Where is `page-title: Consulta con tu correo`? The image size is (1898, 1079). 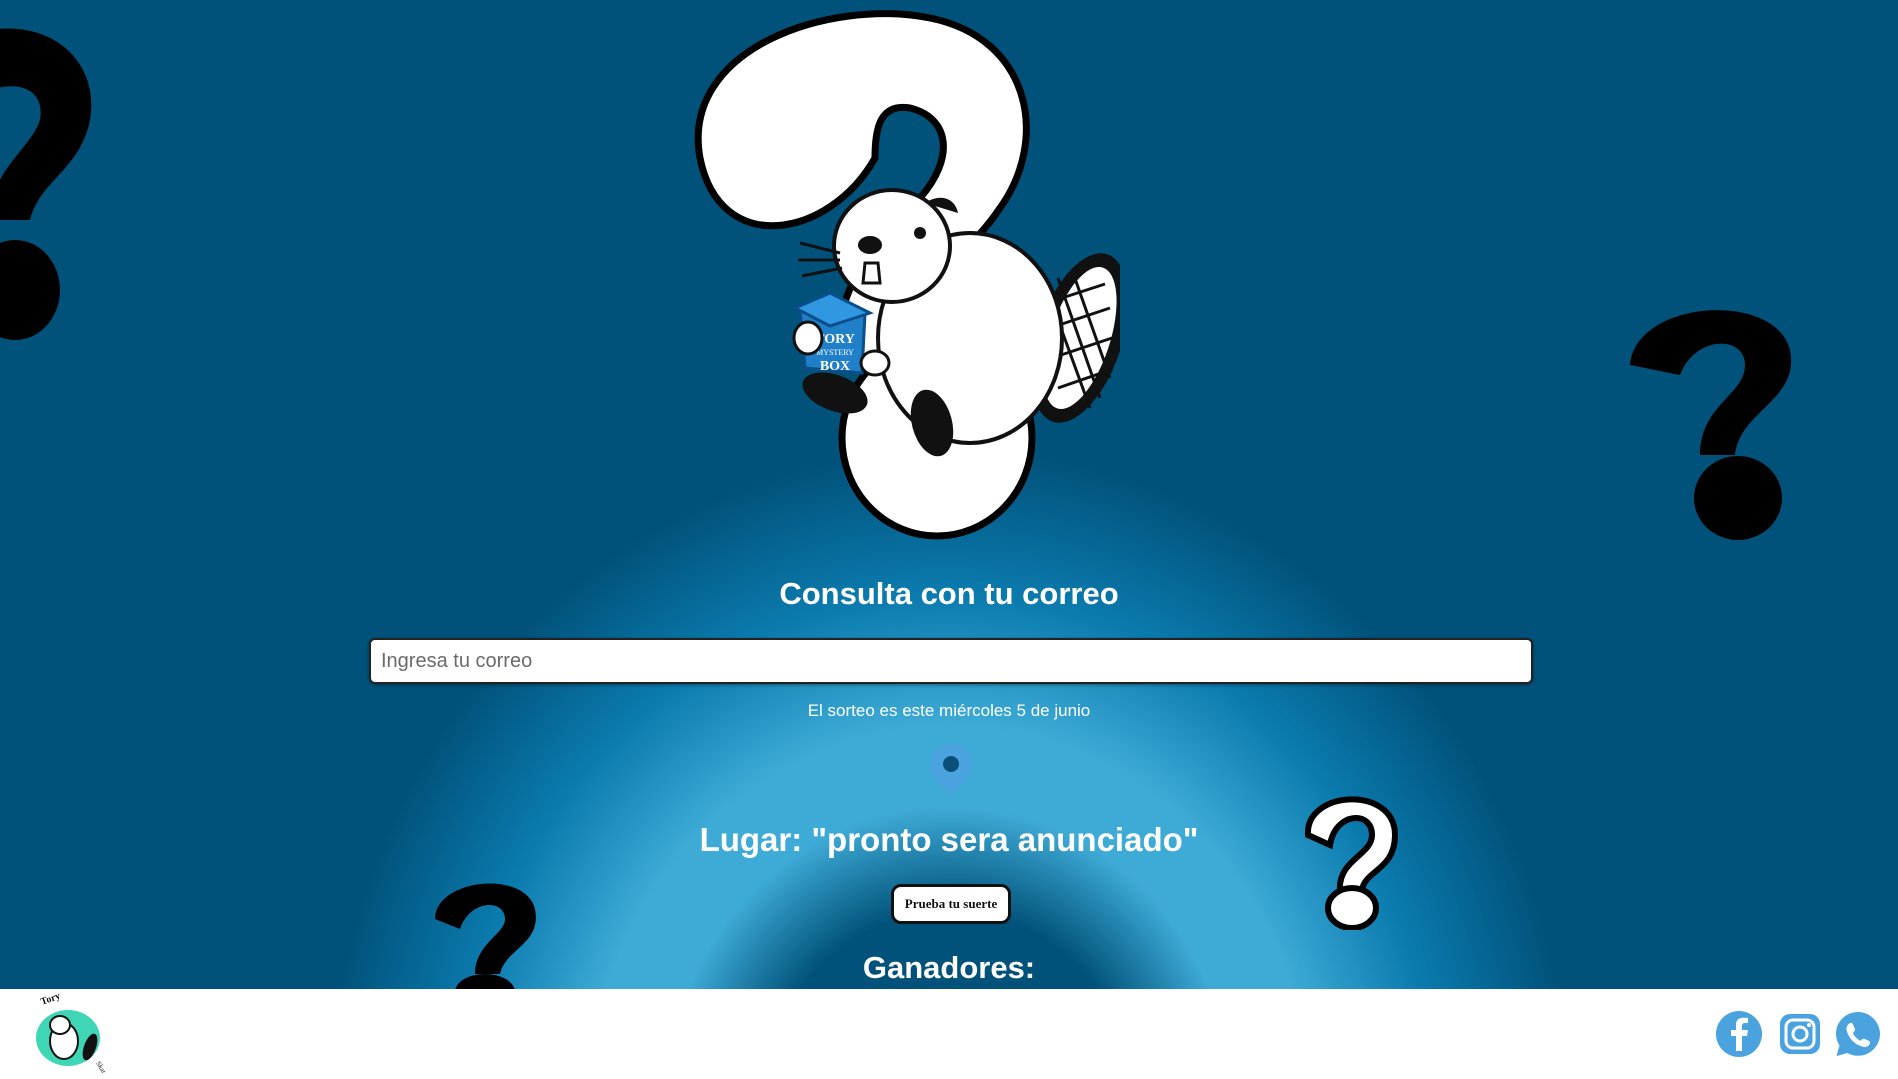
page-title: Consulta con tu correo is located at coordinates (949, 593).